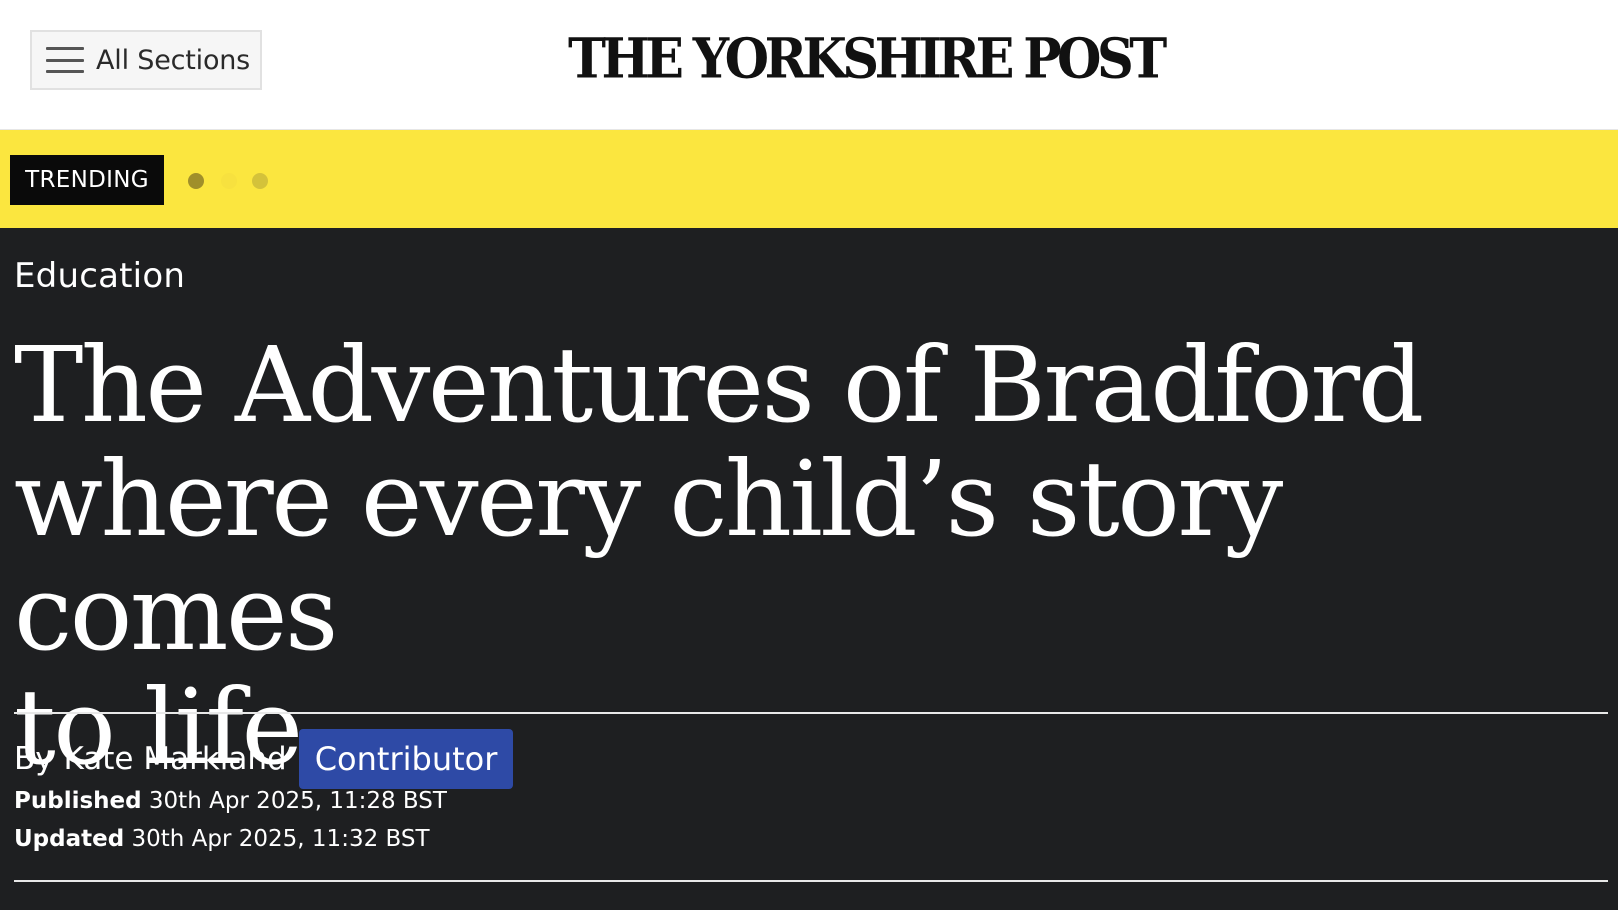 Image resolution: width=1618 pixels, height=910 pixels. I want to click on published-value: 30th Apr 2025, 11:28 BST, so click(297, 801).